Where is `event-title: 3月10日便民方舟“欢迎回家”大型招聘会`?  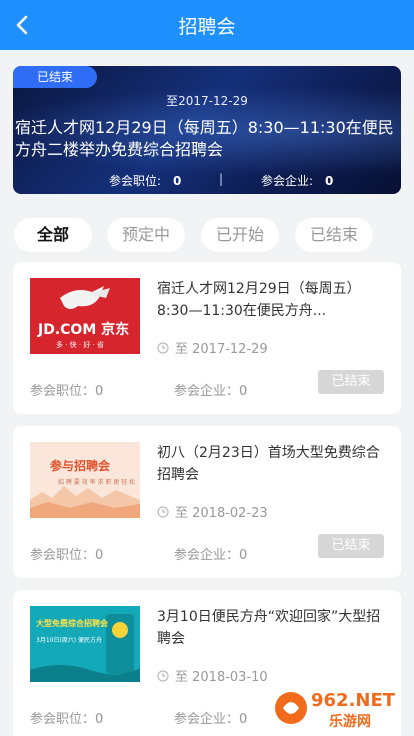 event-title: 3月10日便民方舟“欢迎回家”大型招聘会 is located at coordinates (269, 628).